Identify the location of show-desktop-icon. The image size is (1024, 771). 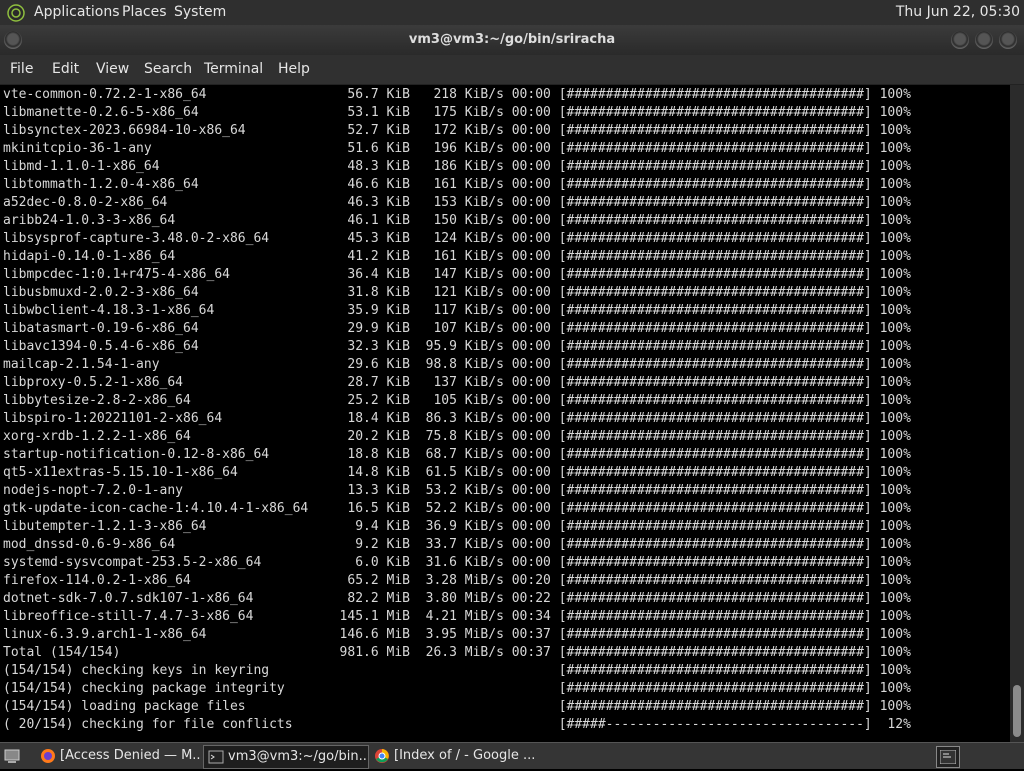
(12, 756).